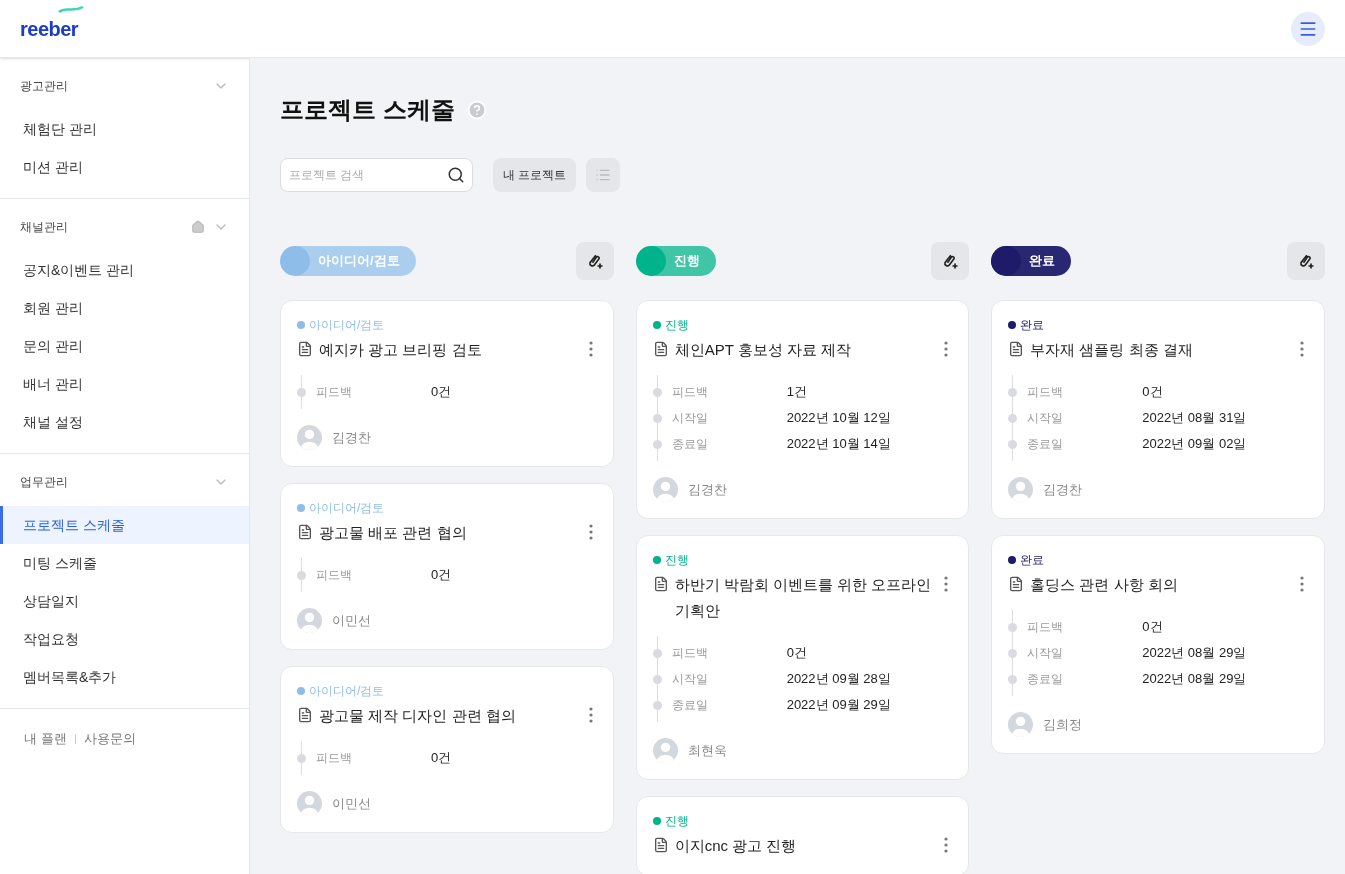 The height and width of the screenshot is (874, 1345). Describe the element at coordinates (376, 175) in the screenshot. I see `search-field: 프로젝트 검색` at that location.